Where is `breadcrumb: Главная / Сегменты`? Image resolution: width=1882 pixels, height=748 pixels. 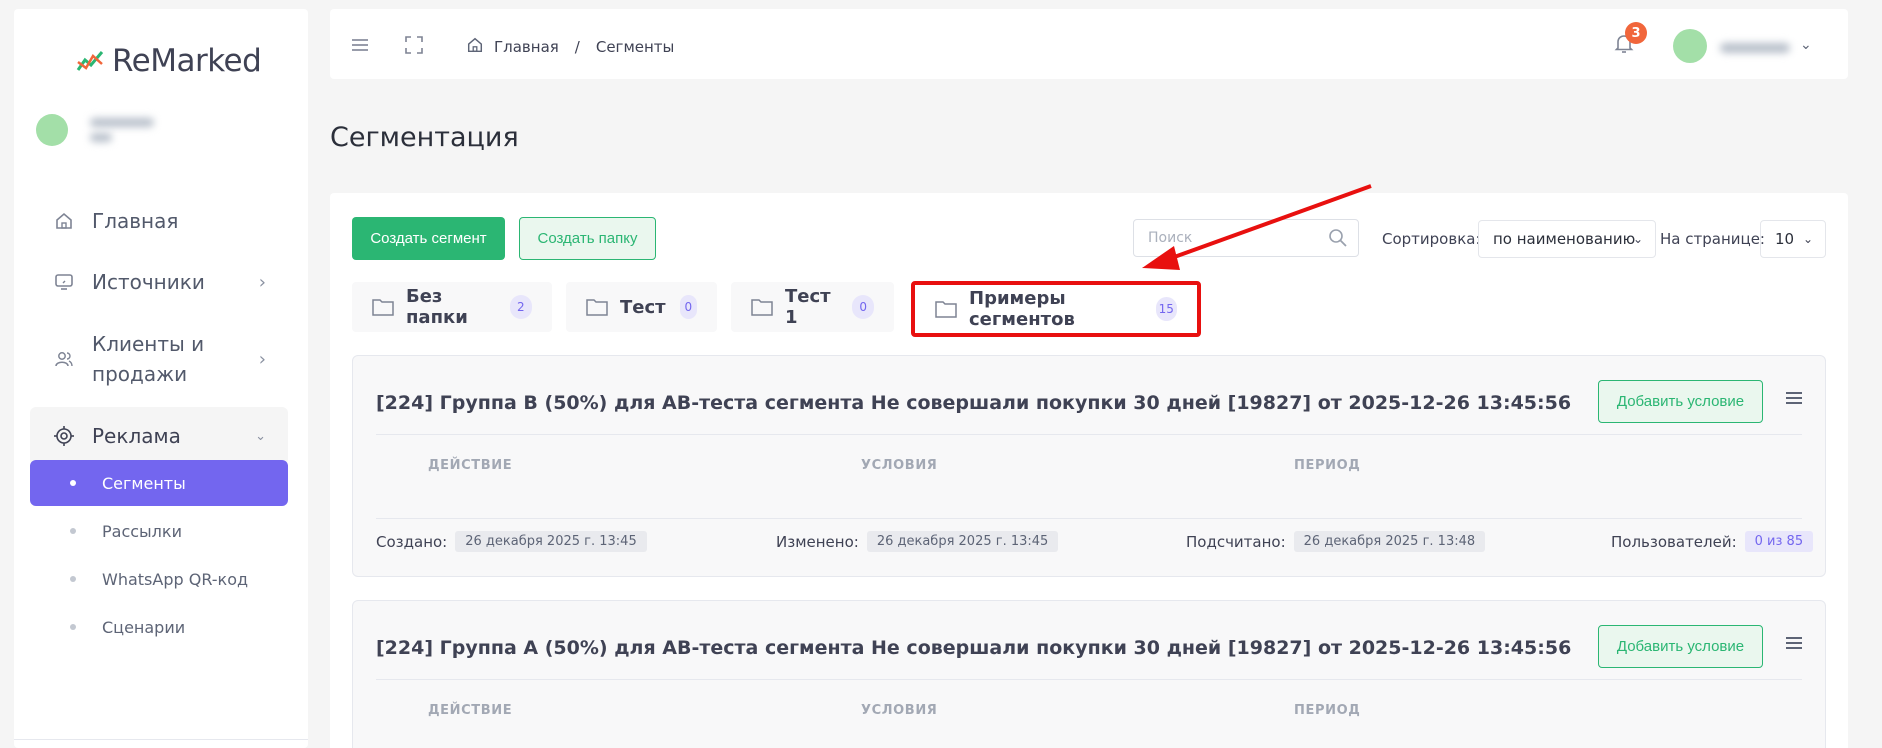
breadcrumb: Главная / Сегменты is located at coordinates (570, 47).